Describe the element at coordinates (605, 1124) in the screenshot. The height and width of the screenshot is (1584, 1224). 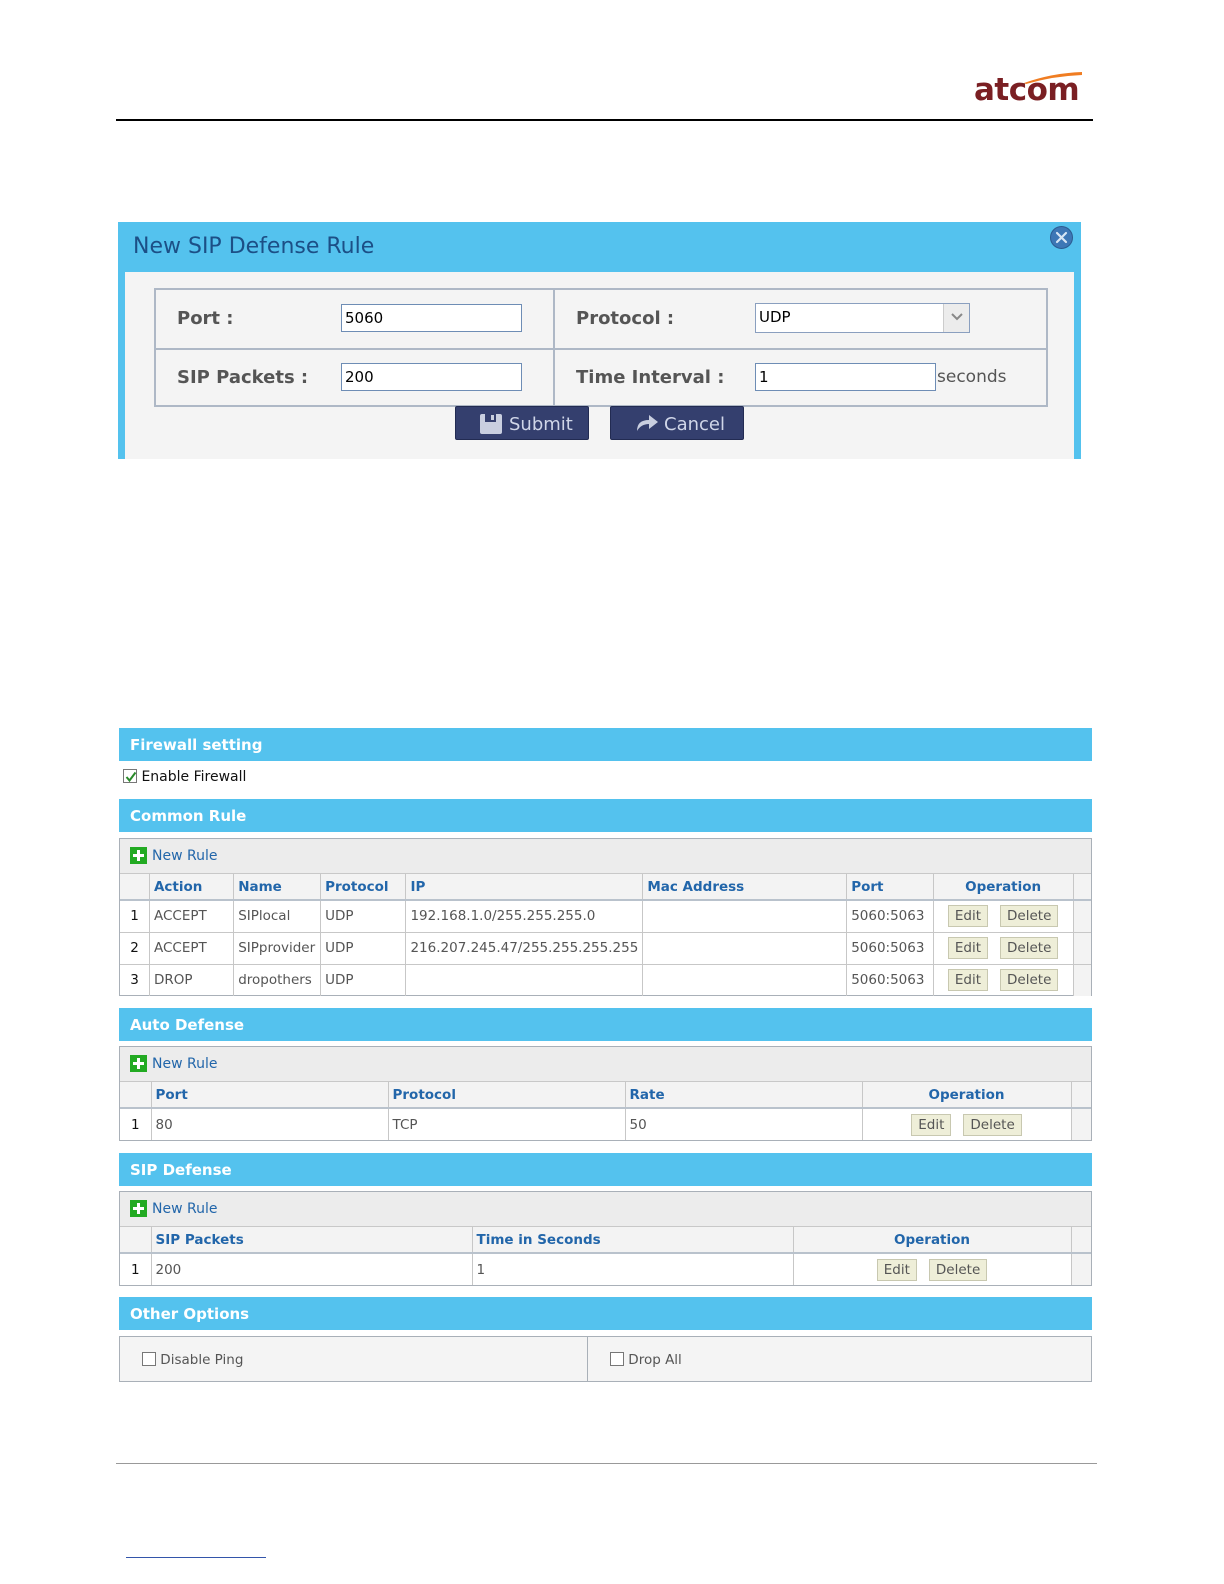
I see `table-row: 1 80 TCP 50 Edit Delete` at that location.